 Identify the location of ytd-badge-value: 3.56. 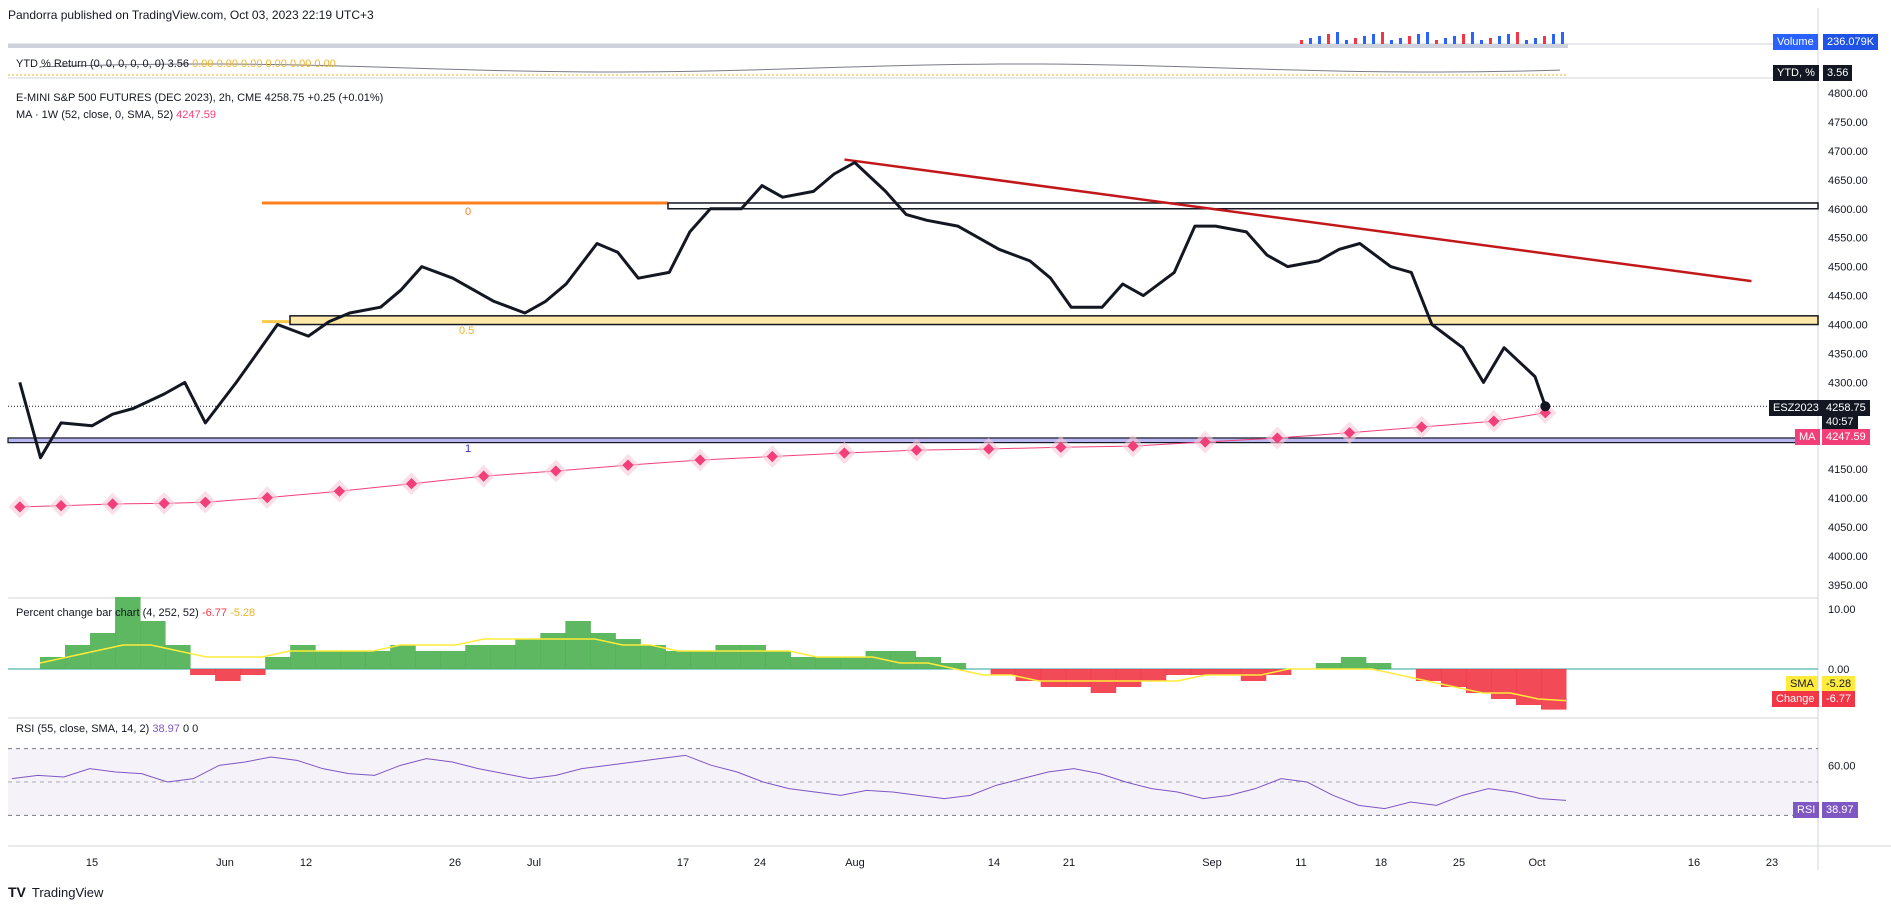
(1838, 73).